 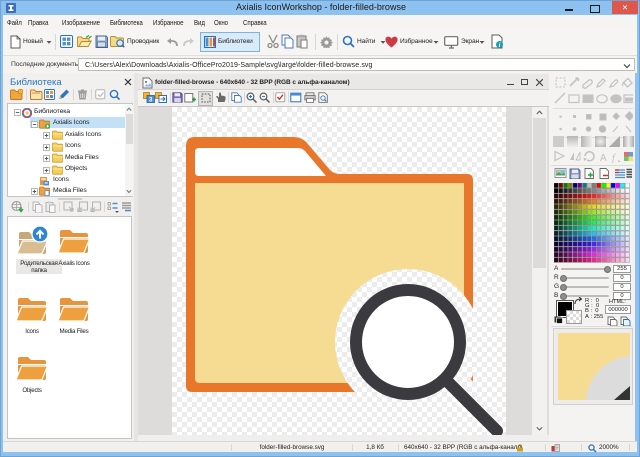 I want to click on svg-text: f, so click(x=614, y=158).